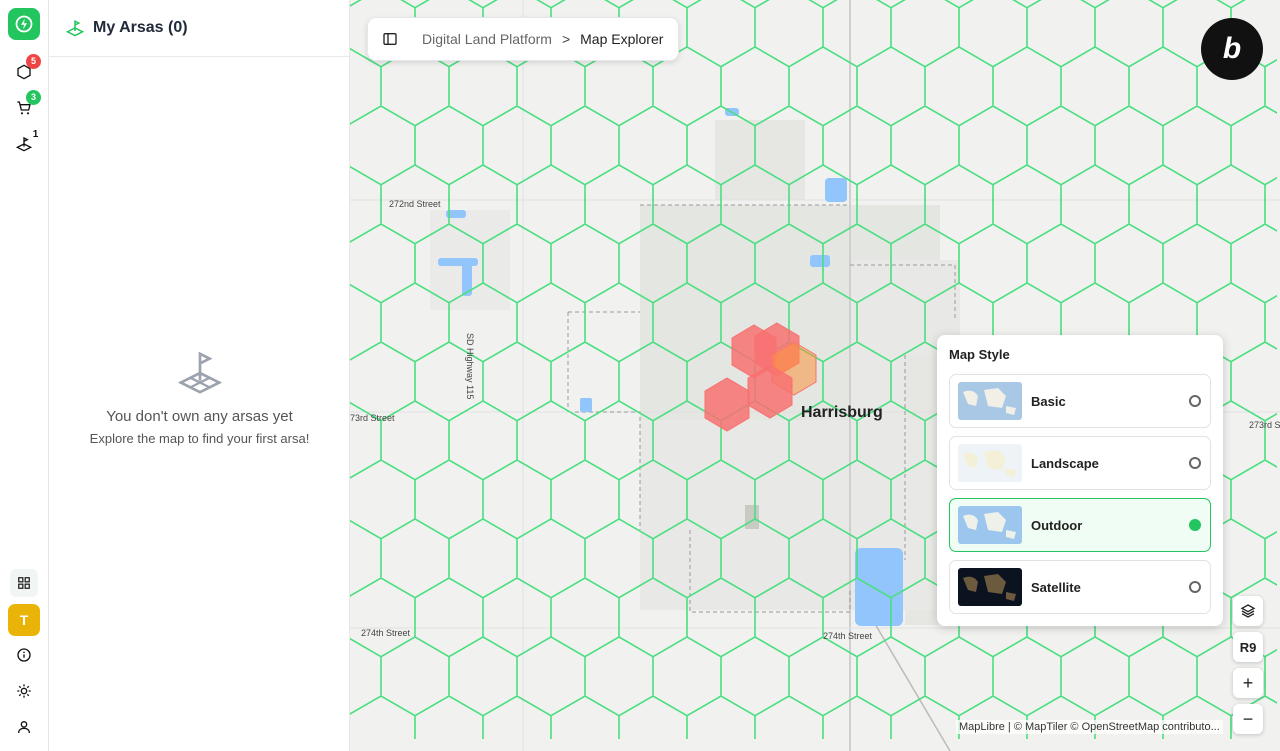 The image size is (1280, 751). Describe the element at coordinates (75, 28) in the screenshot. I see `land-flag-icon` at that location.